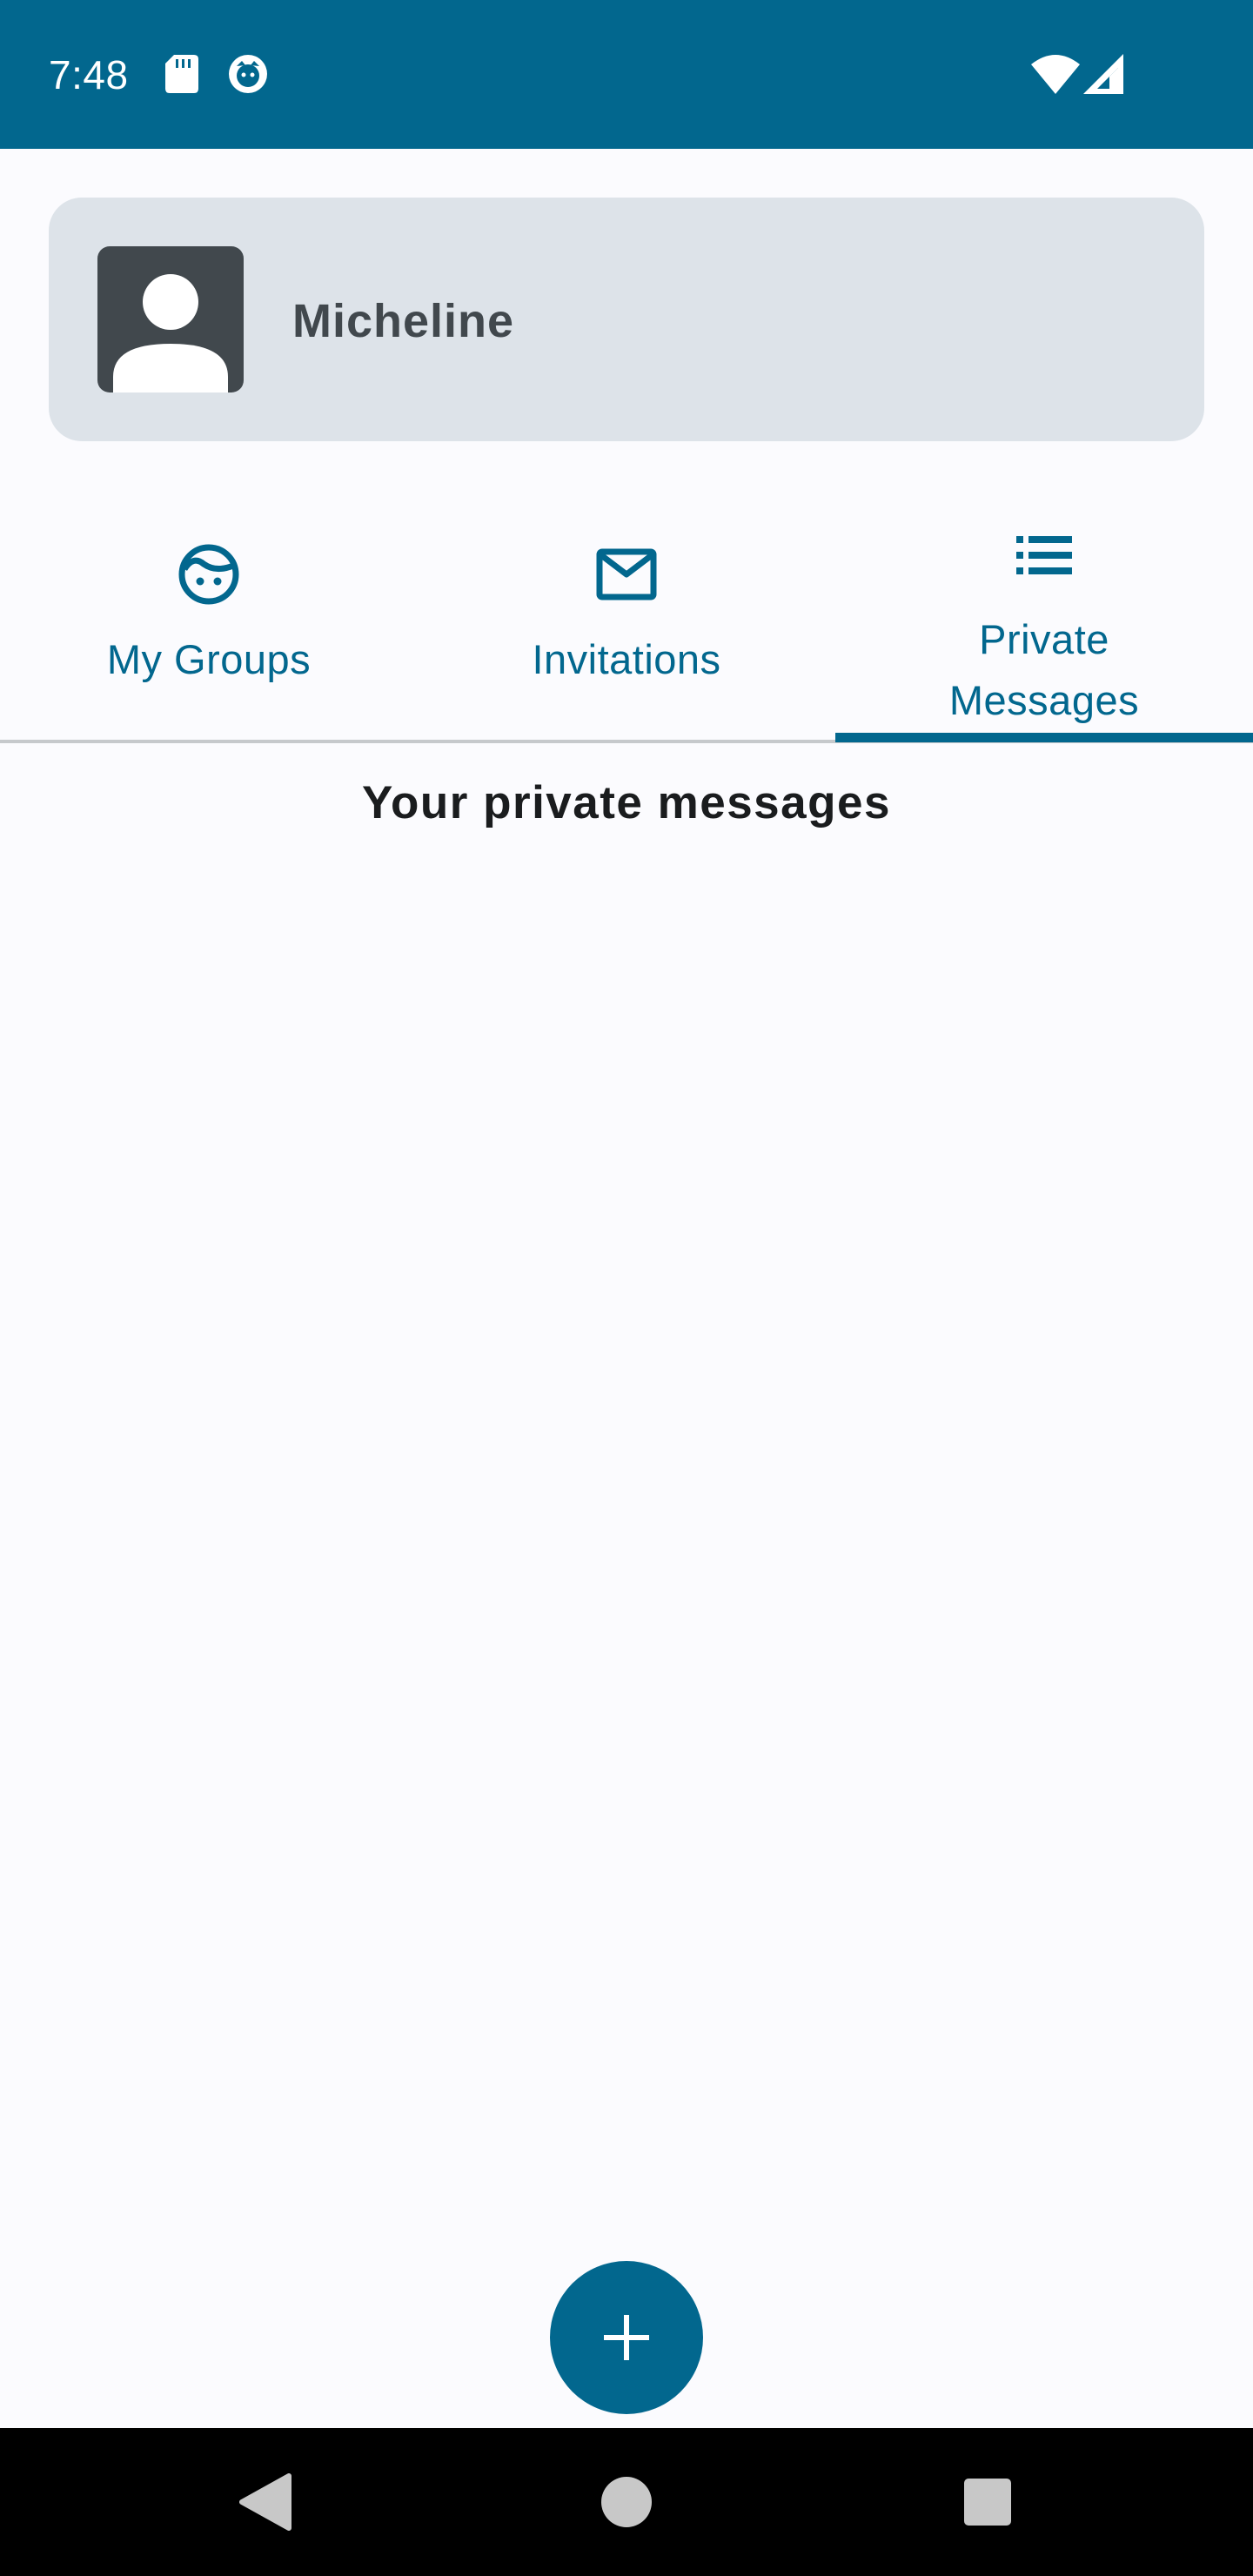 The width and height of the screenshot is (1253, 2576). What do you see at coordinates (1044, 700) in the screenshot?
I see `tab-label-line2: Messages` at bounding box center [1044, 700].